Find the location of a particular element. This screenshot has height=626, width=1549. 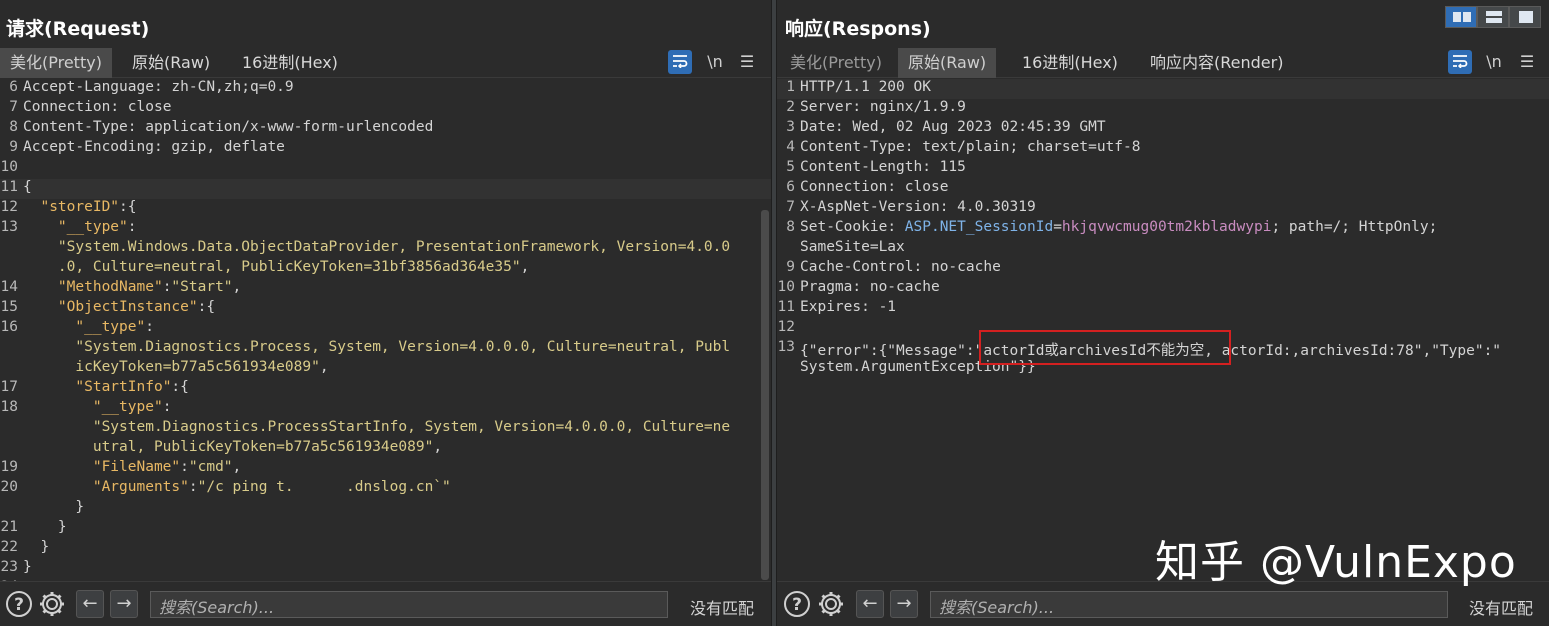

response-tab-pretty: 美化(Pretty) is located at coordinates (836, 63).